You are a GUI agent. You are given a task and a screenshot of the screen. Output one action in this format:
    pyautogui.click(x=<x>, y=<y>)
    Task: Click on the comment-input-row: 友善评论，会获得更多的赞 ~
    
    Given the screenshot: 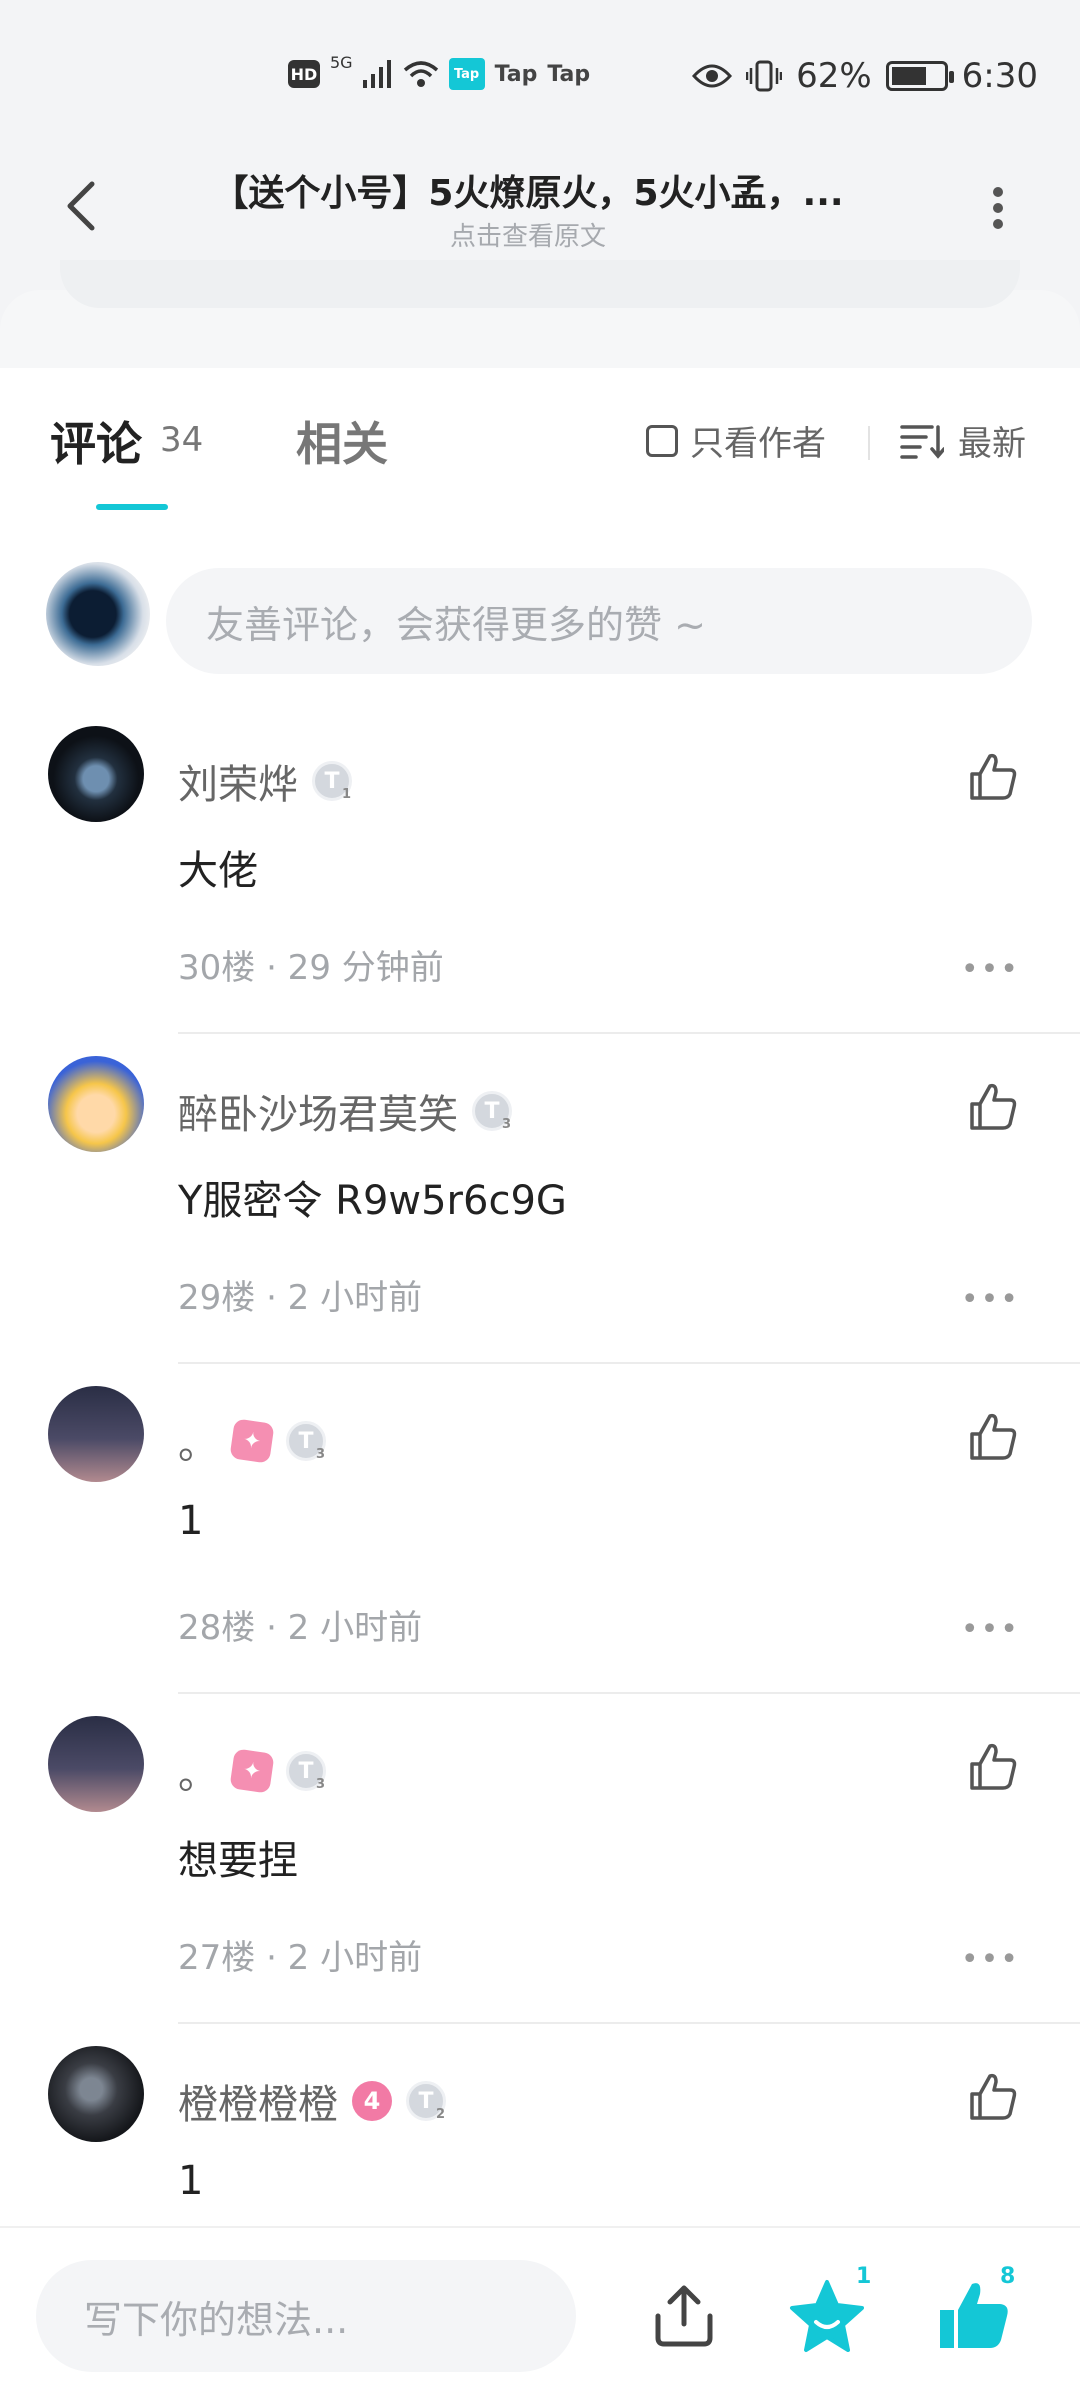 What is the action you would take?
    pyautogui.click(x=540, y=618)
    